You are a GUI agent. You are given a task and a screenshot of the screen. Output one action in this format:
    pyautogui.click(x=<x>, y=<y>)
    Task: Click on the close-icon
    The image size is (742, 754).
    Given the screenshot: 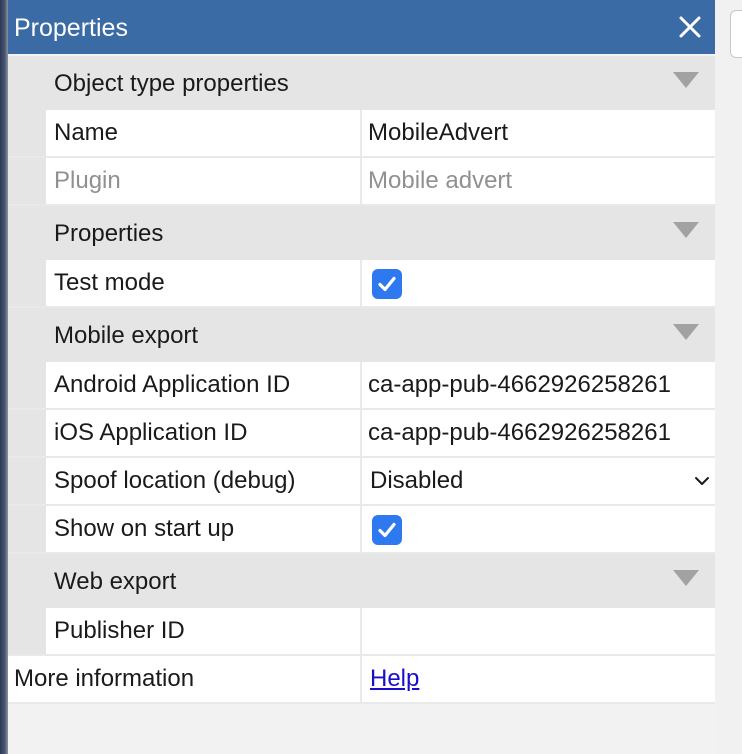 What is the action you would take?
    pyautogui.click(x=690, y=27)
    